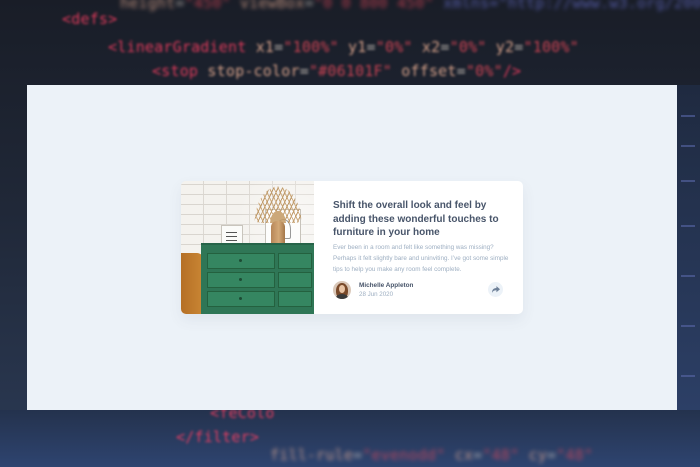 The width and height of the screenshot is (700, 467). I want to click on share-icon, so click(495, 289).